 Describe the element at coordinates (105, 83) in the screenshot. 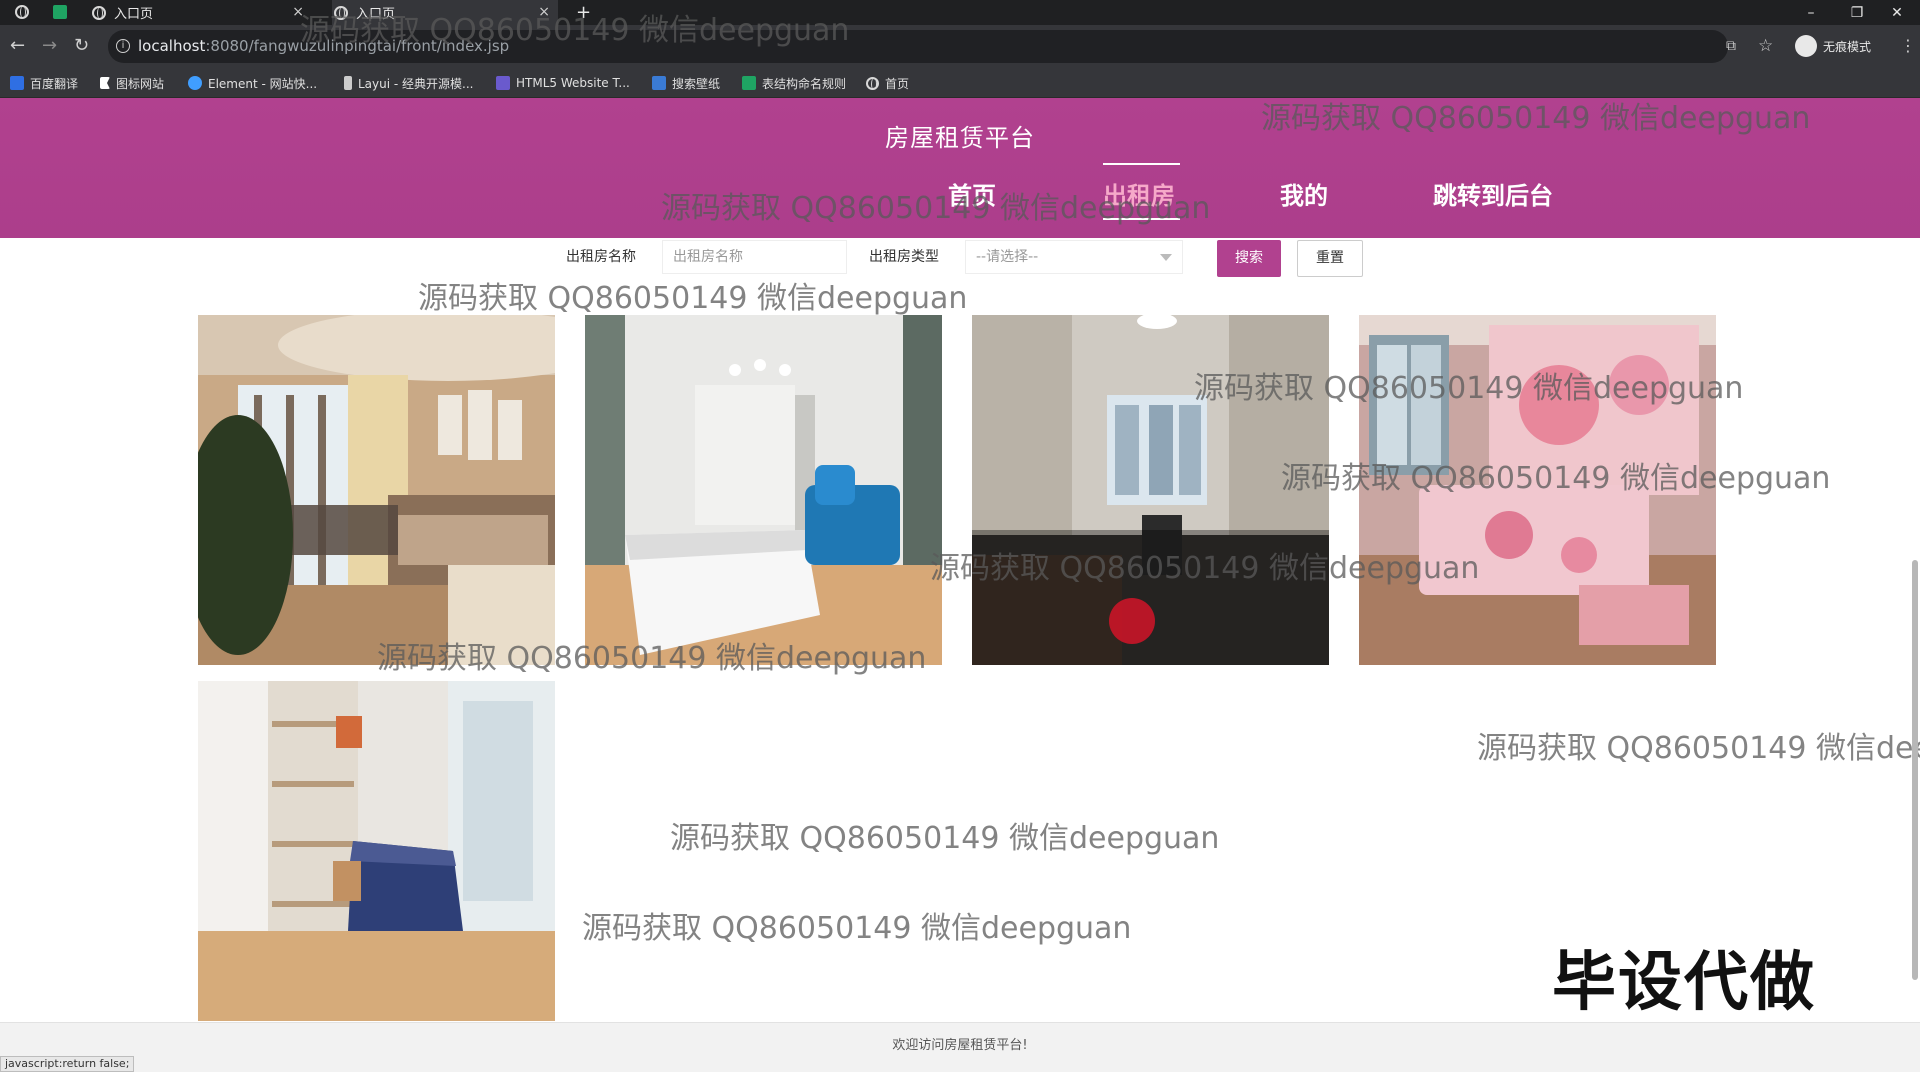

I see `flag-icon` at that location.